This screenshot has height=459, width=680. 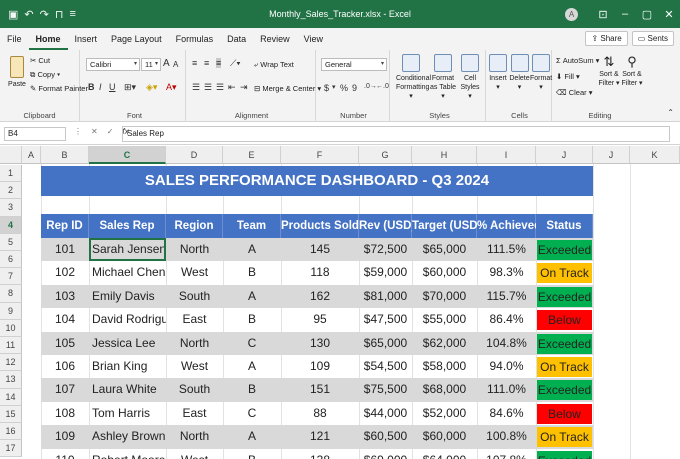 I want to click on row-header-9: 9, so click(x=11, y=311).